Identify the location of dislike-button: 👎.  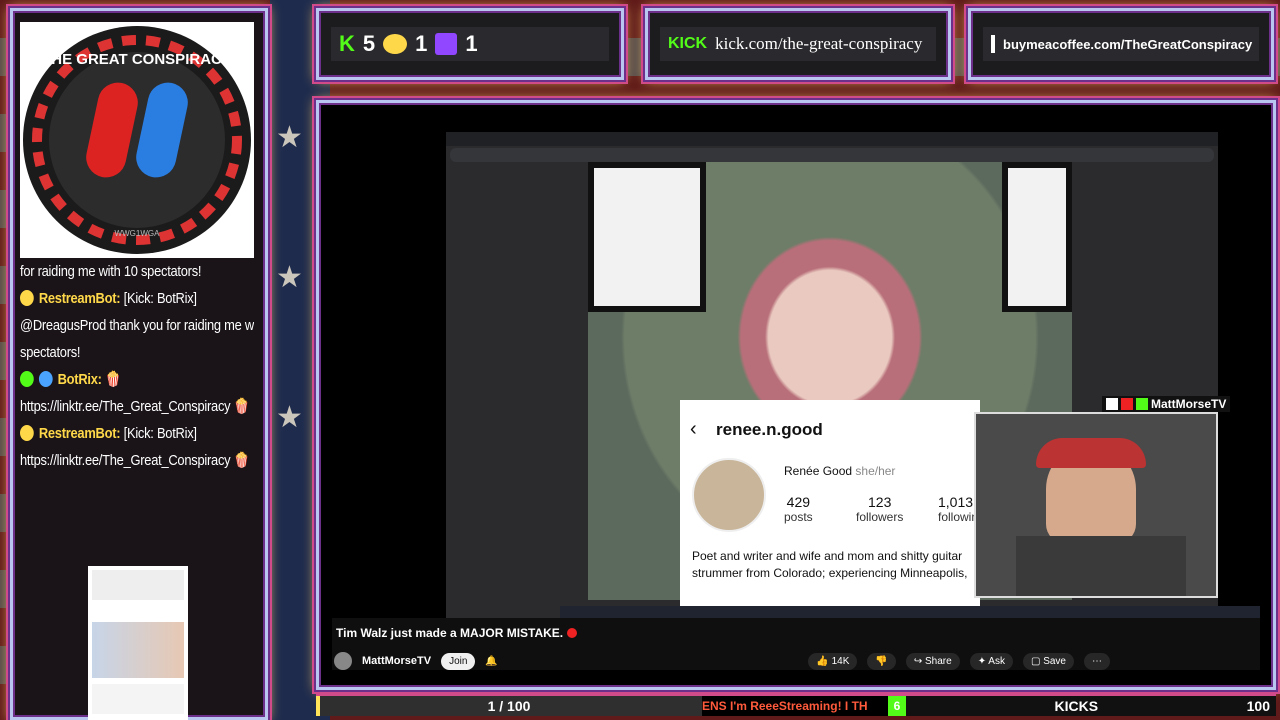
(881, 661).